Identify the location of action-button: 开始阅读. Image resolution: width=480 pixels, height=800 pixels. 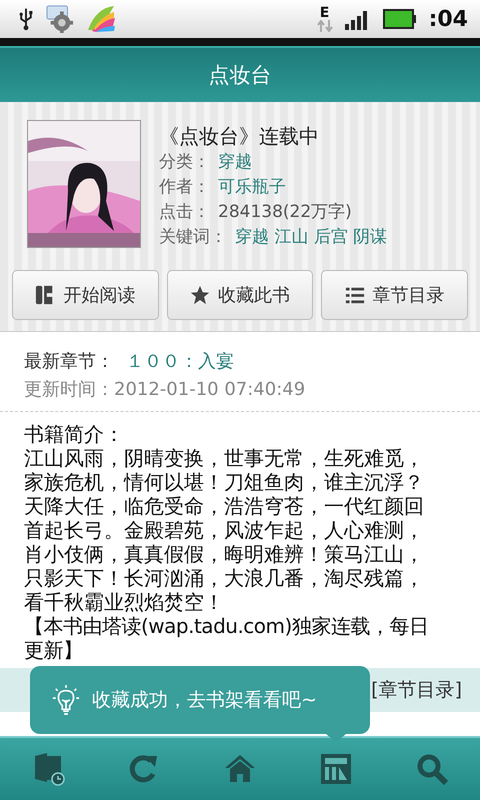
(85, 295).